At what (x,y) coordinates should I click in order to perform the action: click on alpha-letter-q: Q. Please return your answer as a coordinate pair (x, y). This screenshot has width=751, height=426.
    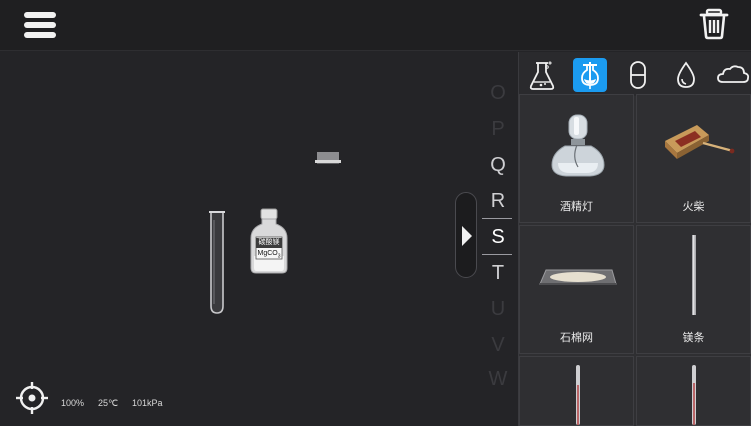
    Looking at the image, I should click on (498, 165).